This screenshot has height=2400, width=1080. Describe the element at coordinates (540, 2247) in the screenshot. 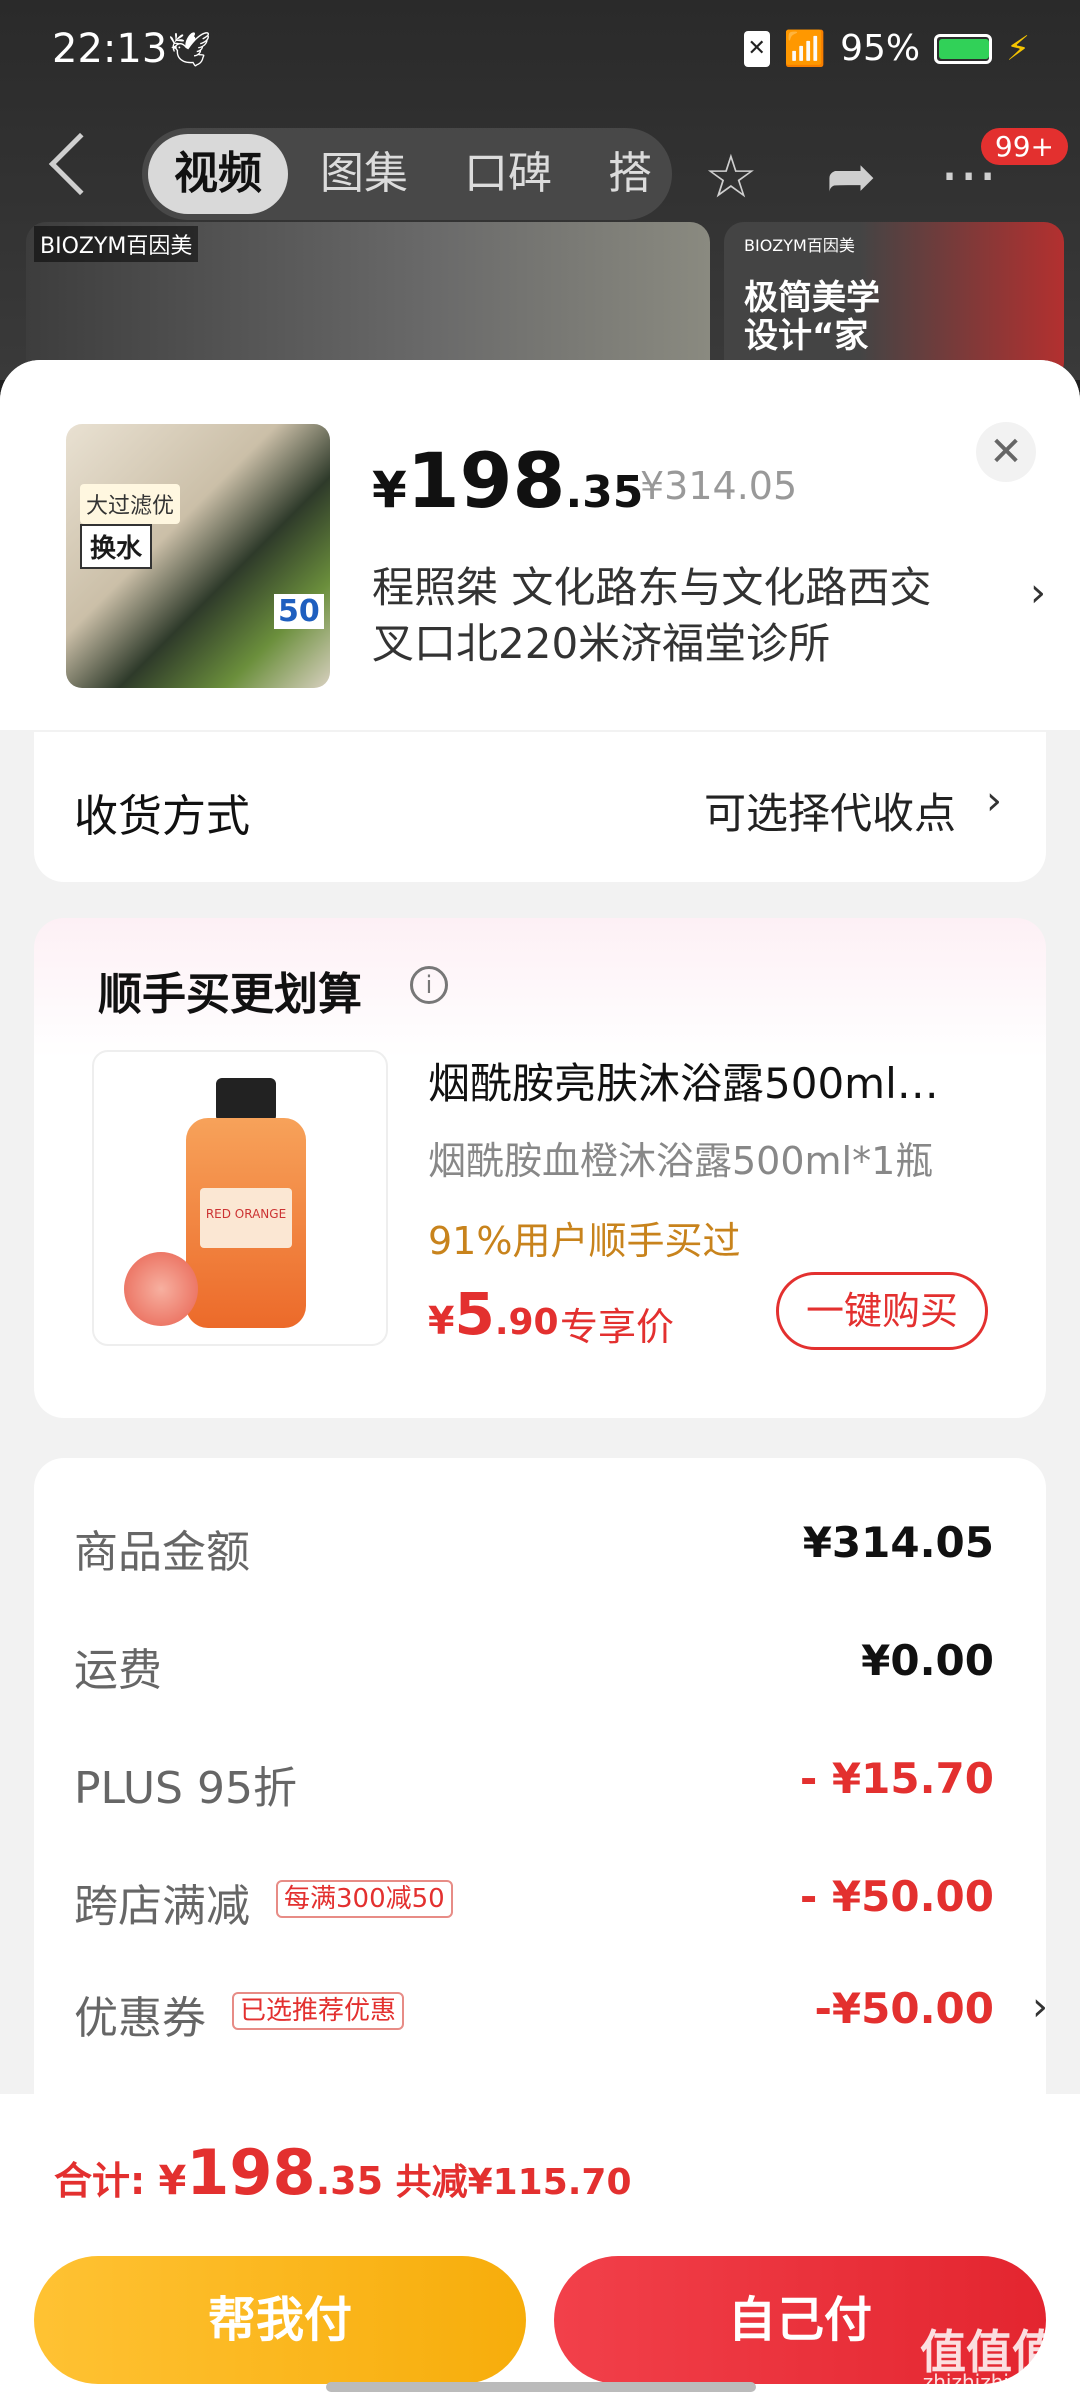

I see `checkout-footer: 合计: ¥198.35 共减¥115.70 帮我付 自己付` at that location.